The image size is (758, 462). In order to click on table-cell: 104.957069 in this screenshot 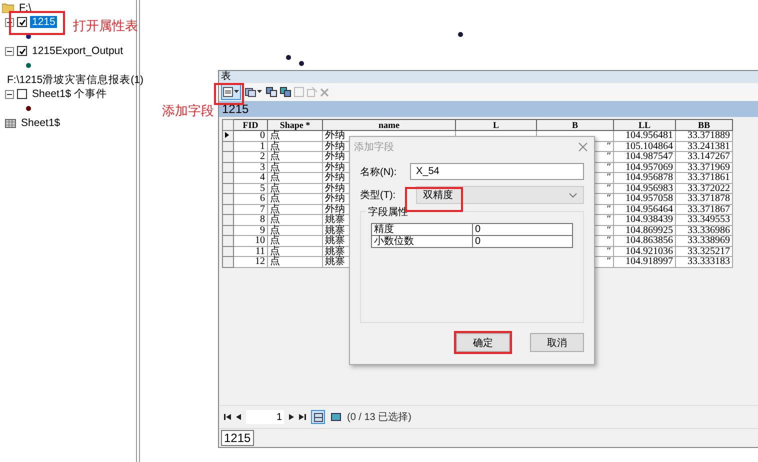, I will do `click(645, 167)`.